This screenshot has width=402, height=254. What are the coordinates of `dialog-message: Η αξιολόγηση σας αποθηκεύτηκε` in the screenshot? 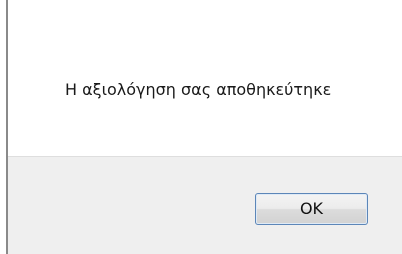 It's located at (198, 89).